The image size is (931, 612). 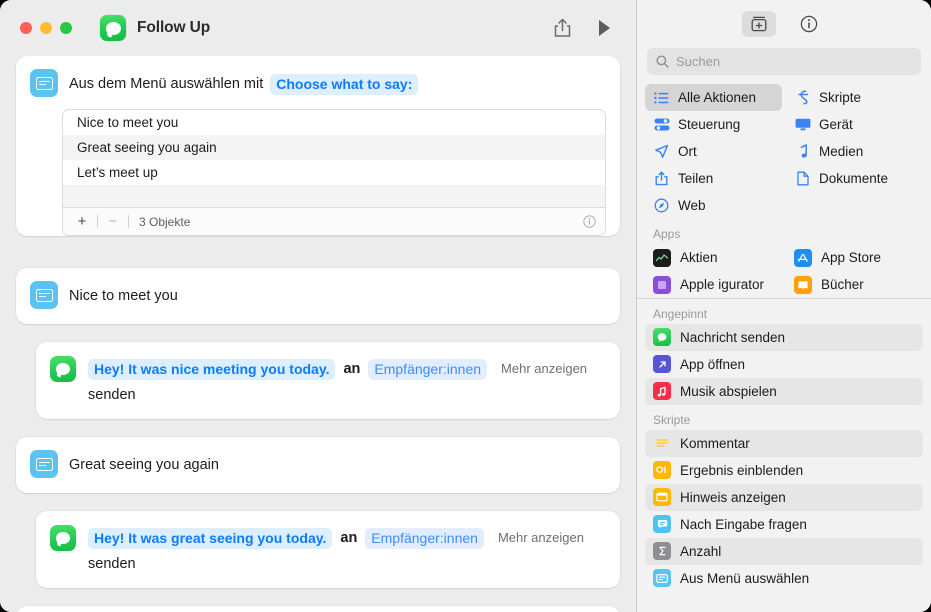 What do you see at coordinates (318, 28) in the screenshot?
I see `titlebar: Follow Up` at bounding box center [318, 28].